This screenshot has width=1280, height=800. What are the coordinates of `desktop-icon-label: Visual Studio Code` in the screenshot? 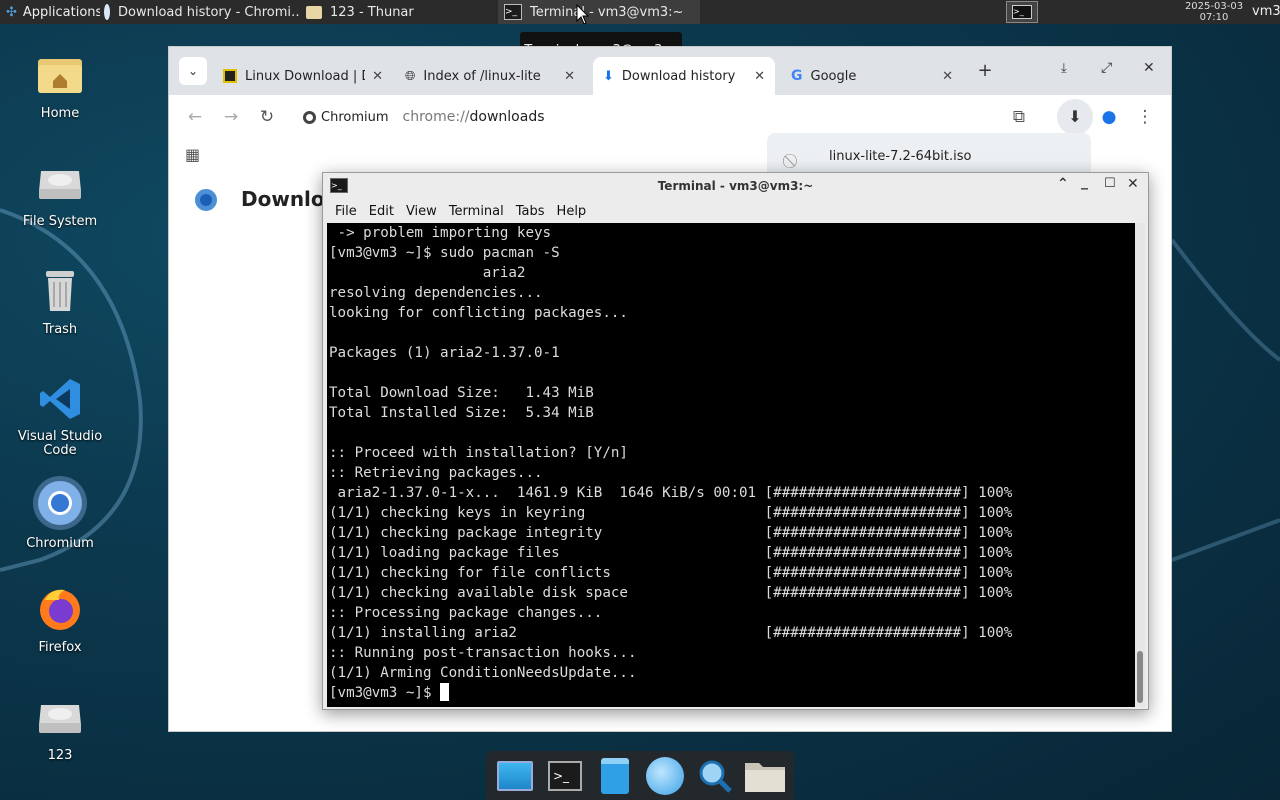 It's located at (60, 443).